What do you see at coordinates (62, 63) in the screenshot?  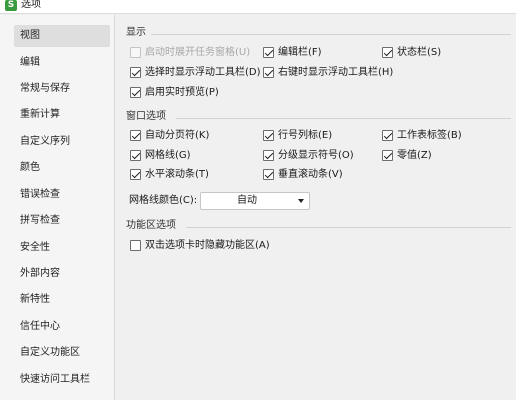 I see `sidebar-item-edit: 编辑` at bounding box center [62, 63].